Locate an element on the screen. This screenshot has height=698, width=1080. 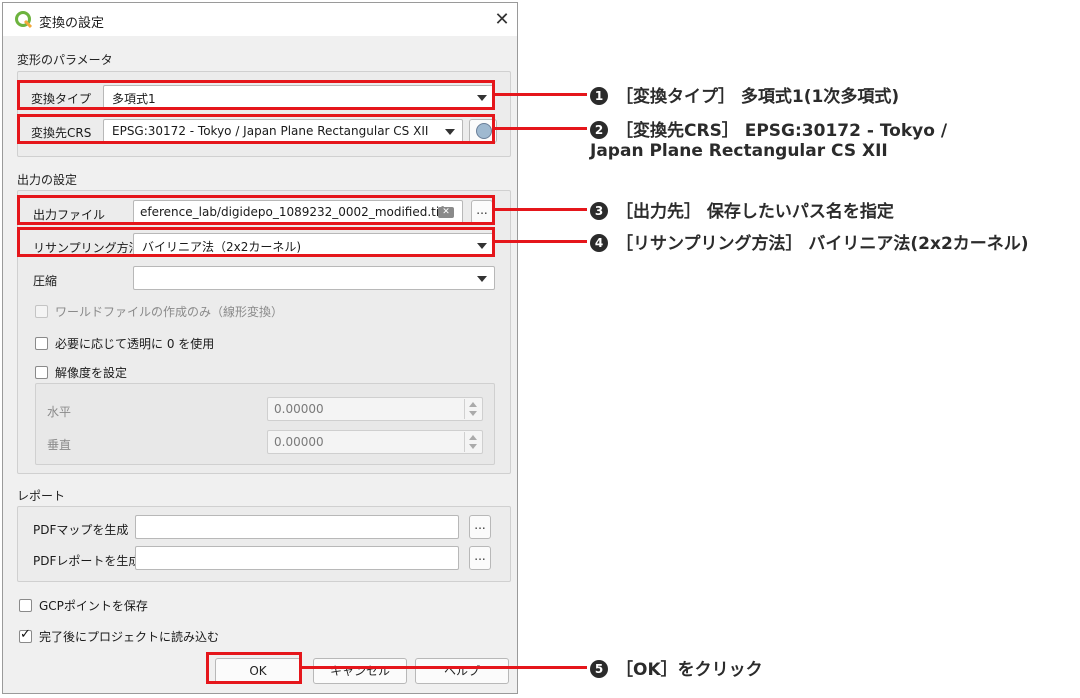
help-button: ヘルプ is located at coordinates (462, 671).